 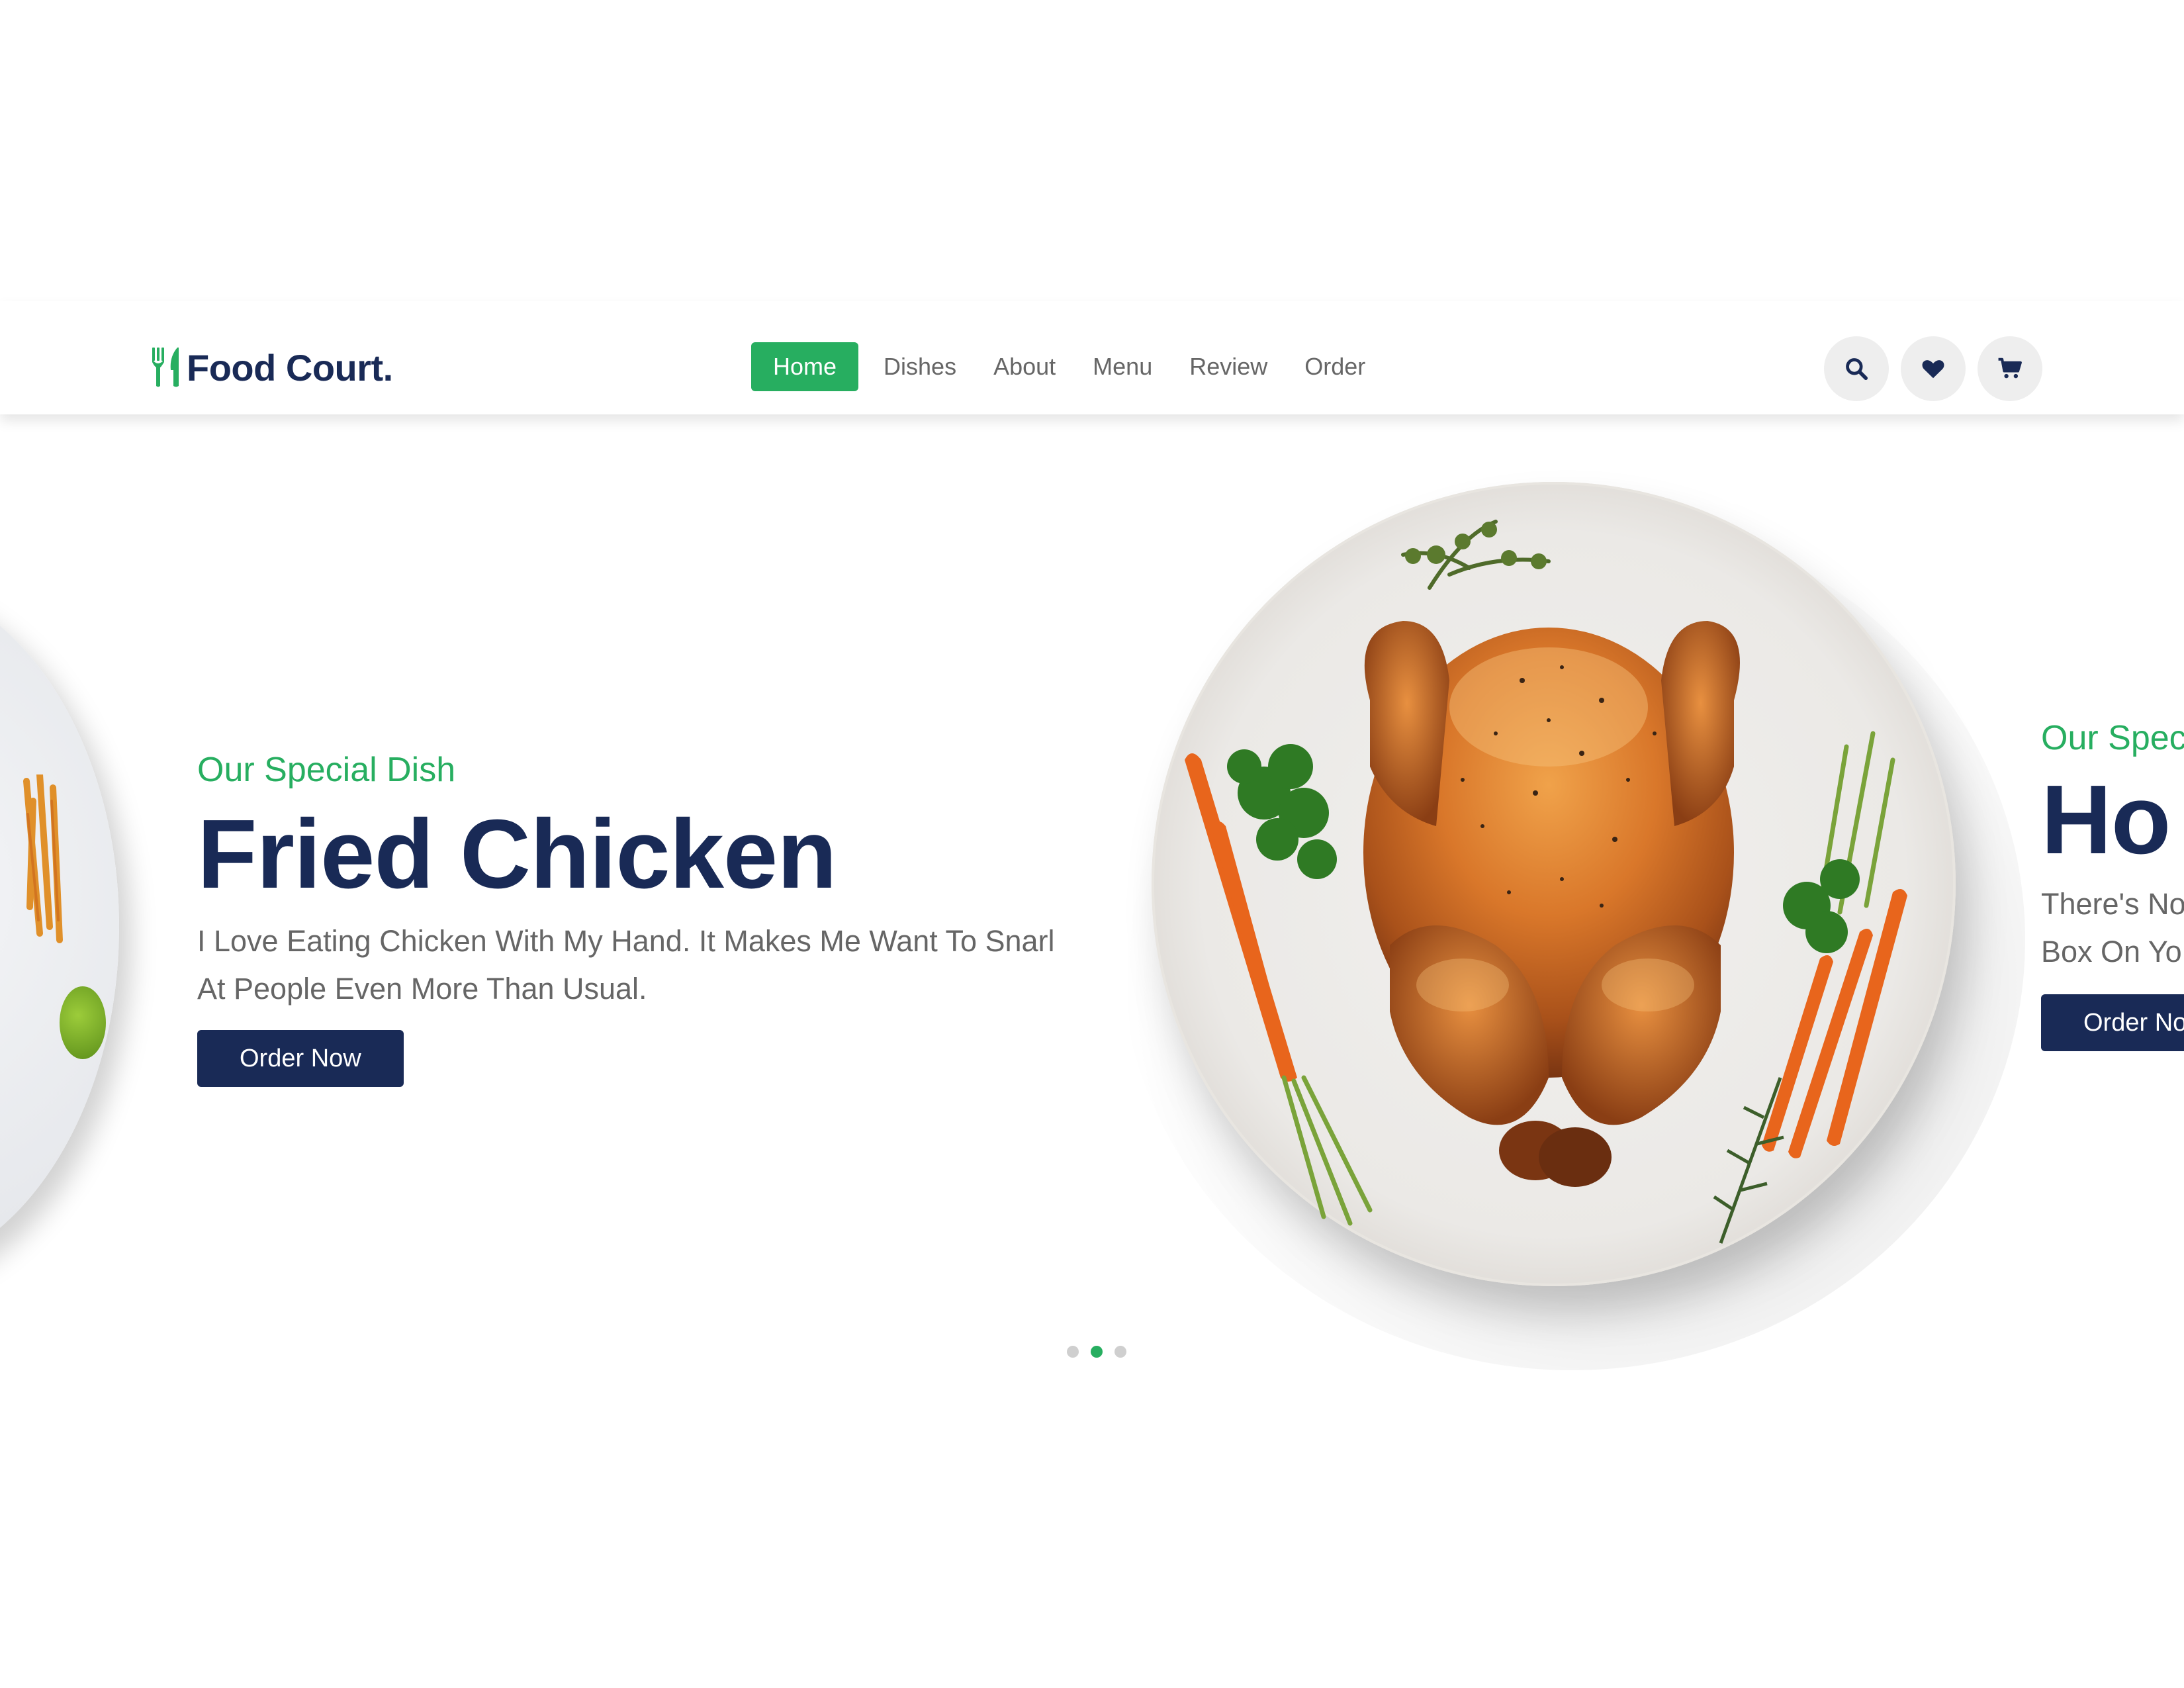 I want to click on fries-image, so click(x=43, y=858).